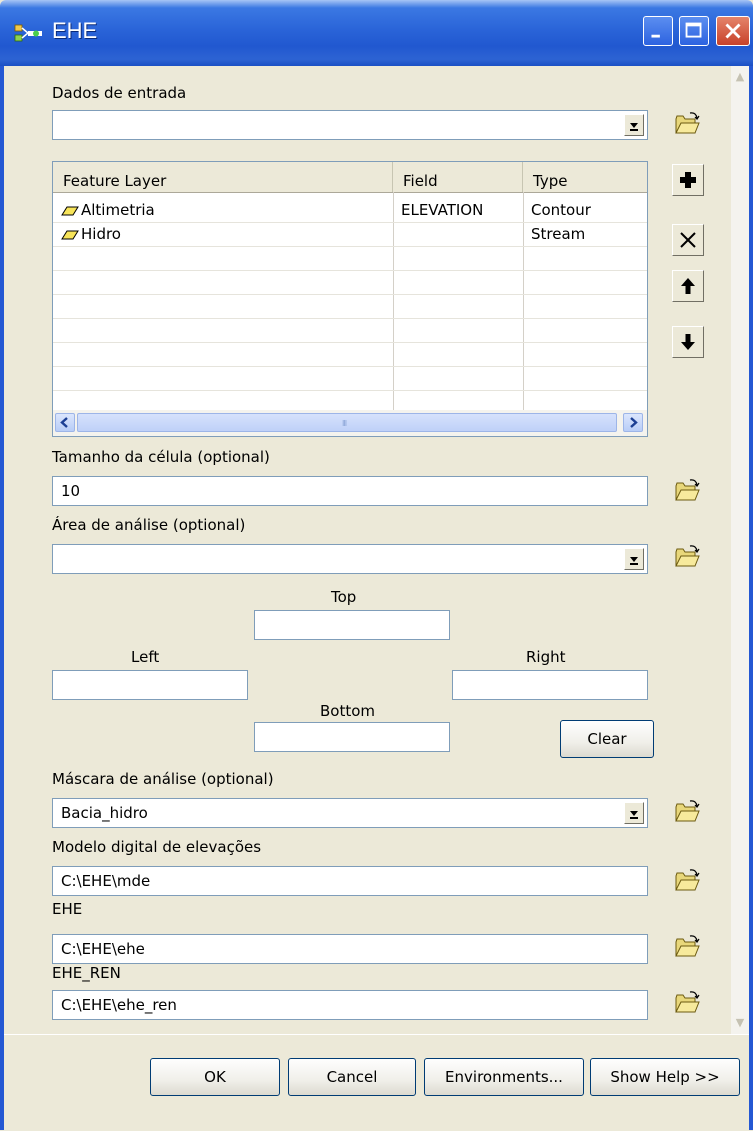  I want to click on cell-type: Stream, so click(558, 234).